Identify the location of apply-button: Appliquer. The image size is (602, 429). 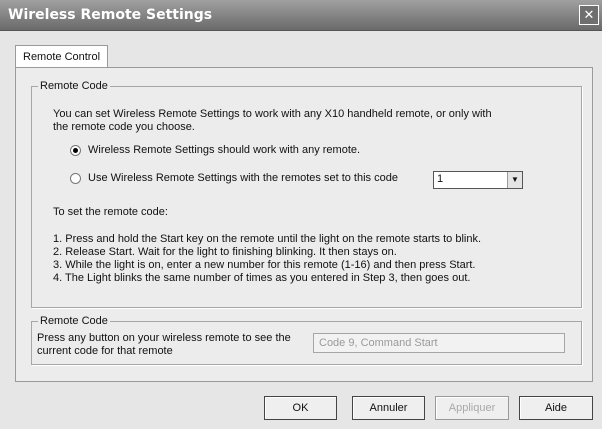
(472, 408).